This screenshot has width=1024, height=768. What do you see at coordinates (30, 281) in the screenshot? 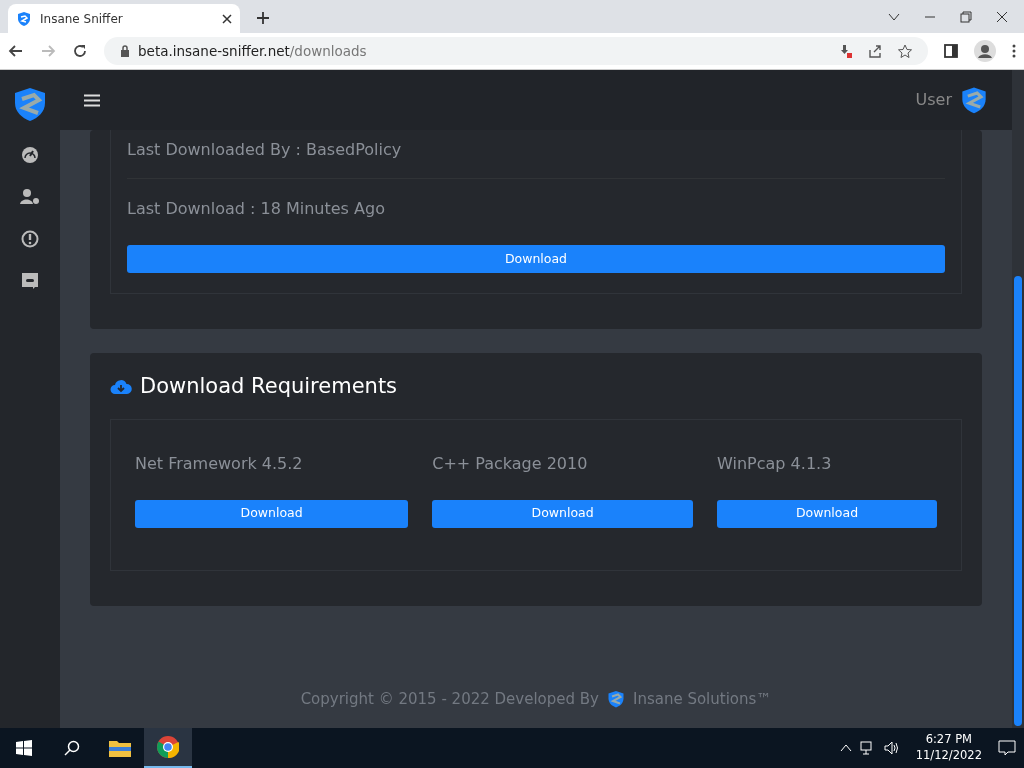
I see `chat-icon` at bounding box center [30, 281].